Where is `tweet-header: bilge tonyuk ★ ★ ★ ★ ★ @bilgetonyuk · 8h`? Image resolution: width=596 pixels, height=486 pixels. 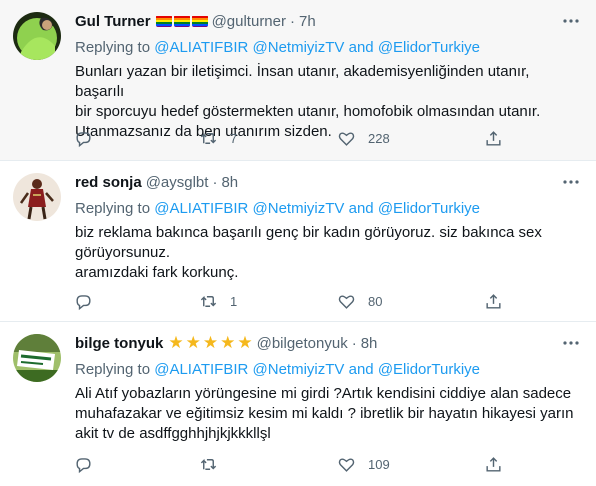
tweet-header: bilge tonyuk ★ ★ ★ ★ ★ @bilgetonyuk · 8h is located at coordinates (328, 343).